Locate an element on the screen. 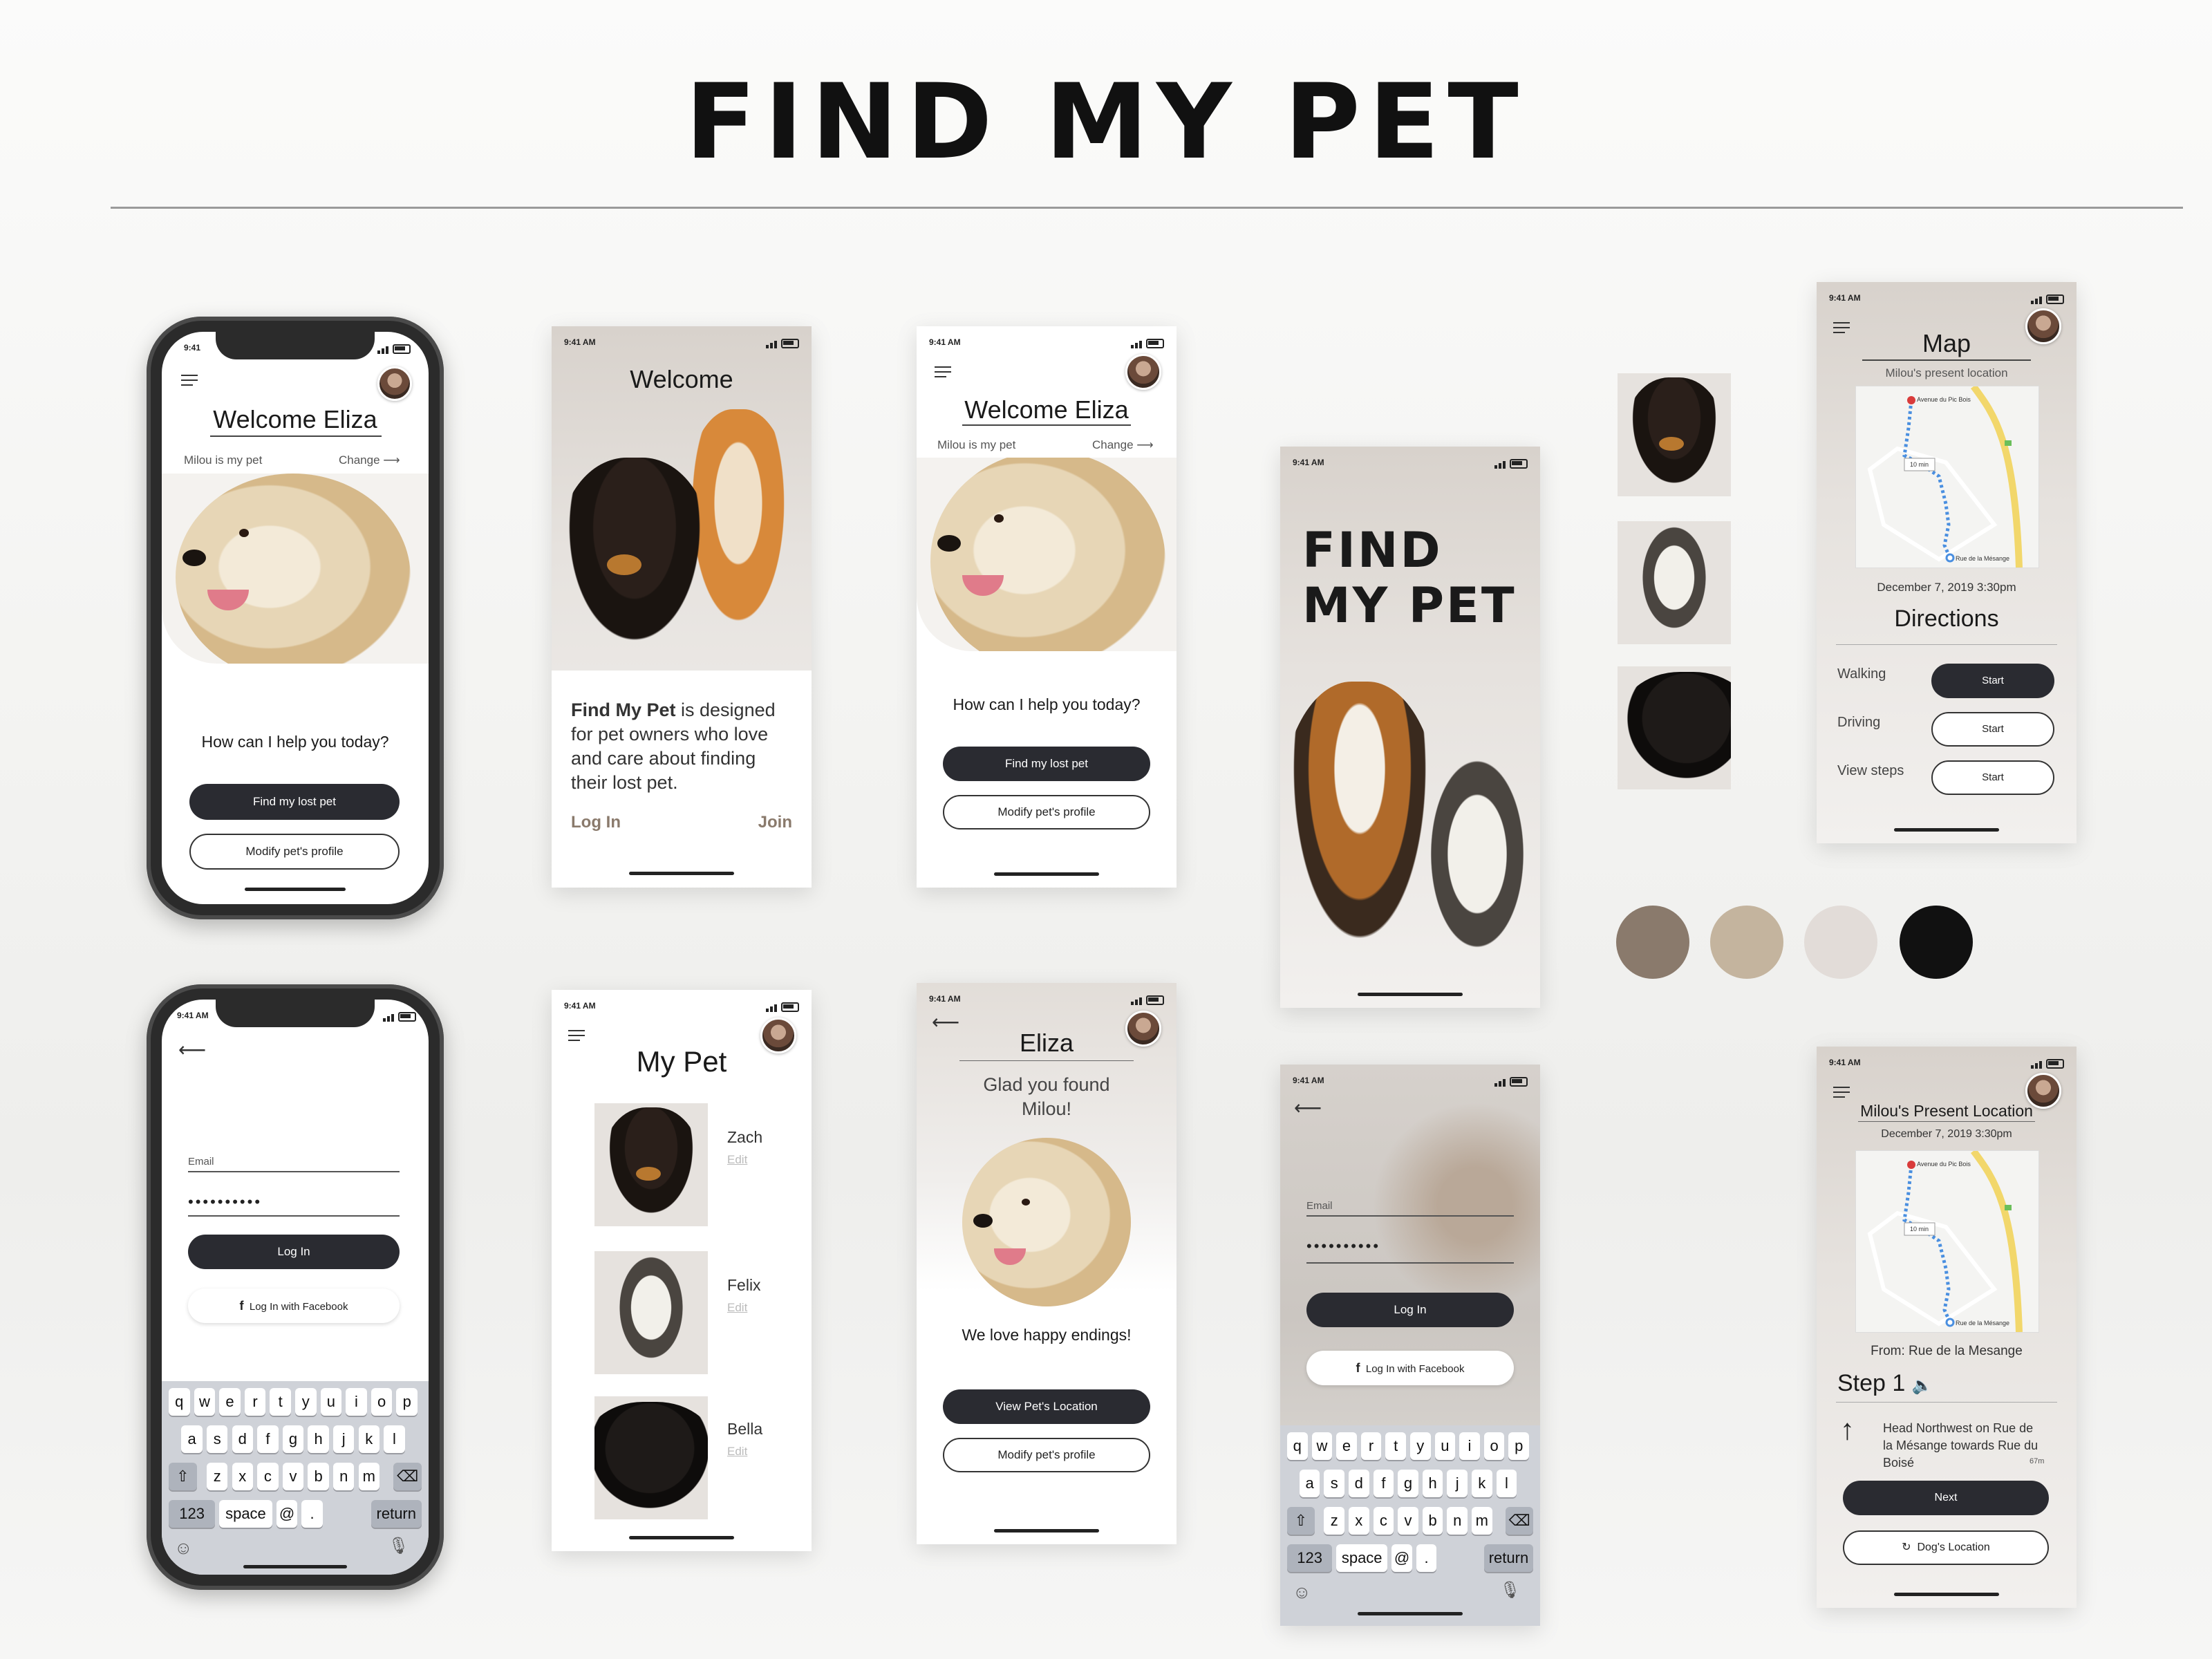 This screenshot has height=1659, width=2212. key-d: d is located at coordinates (1359, 1483).